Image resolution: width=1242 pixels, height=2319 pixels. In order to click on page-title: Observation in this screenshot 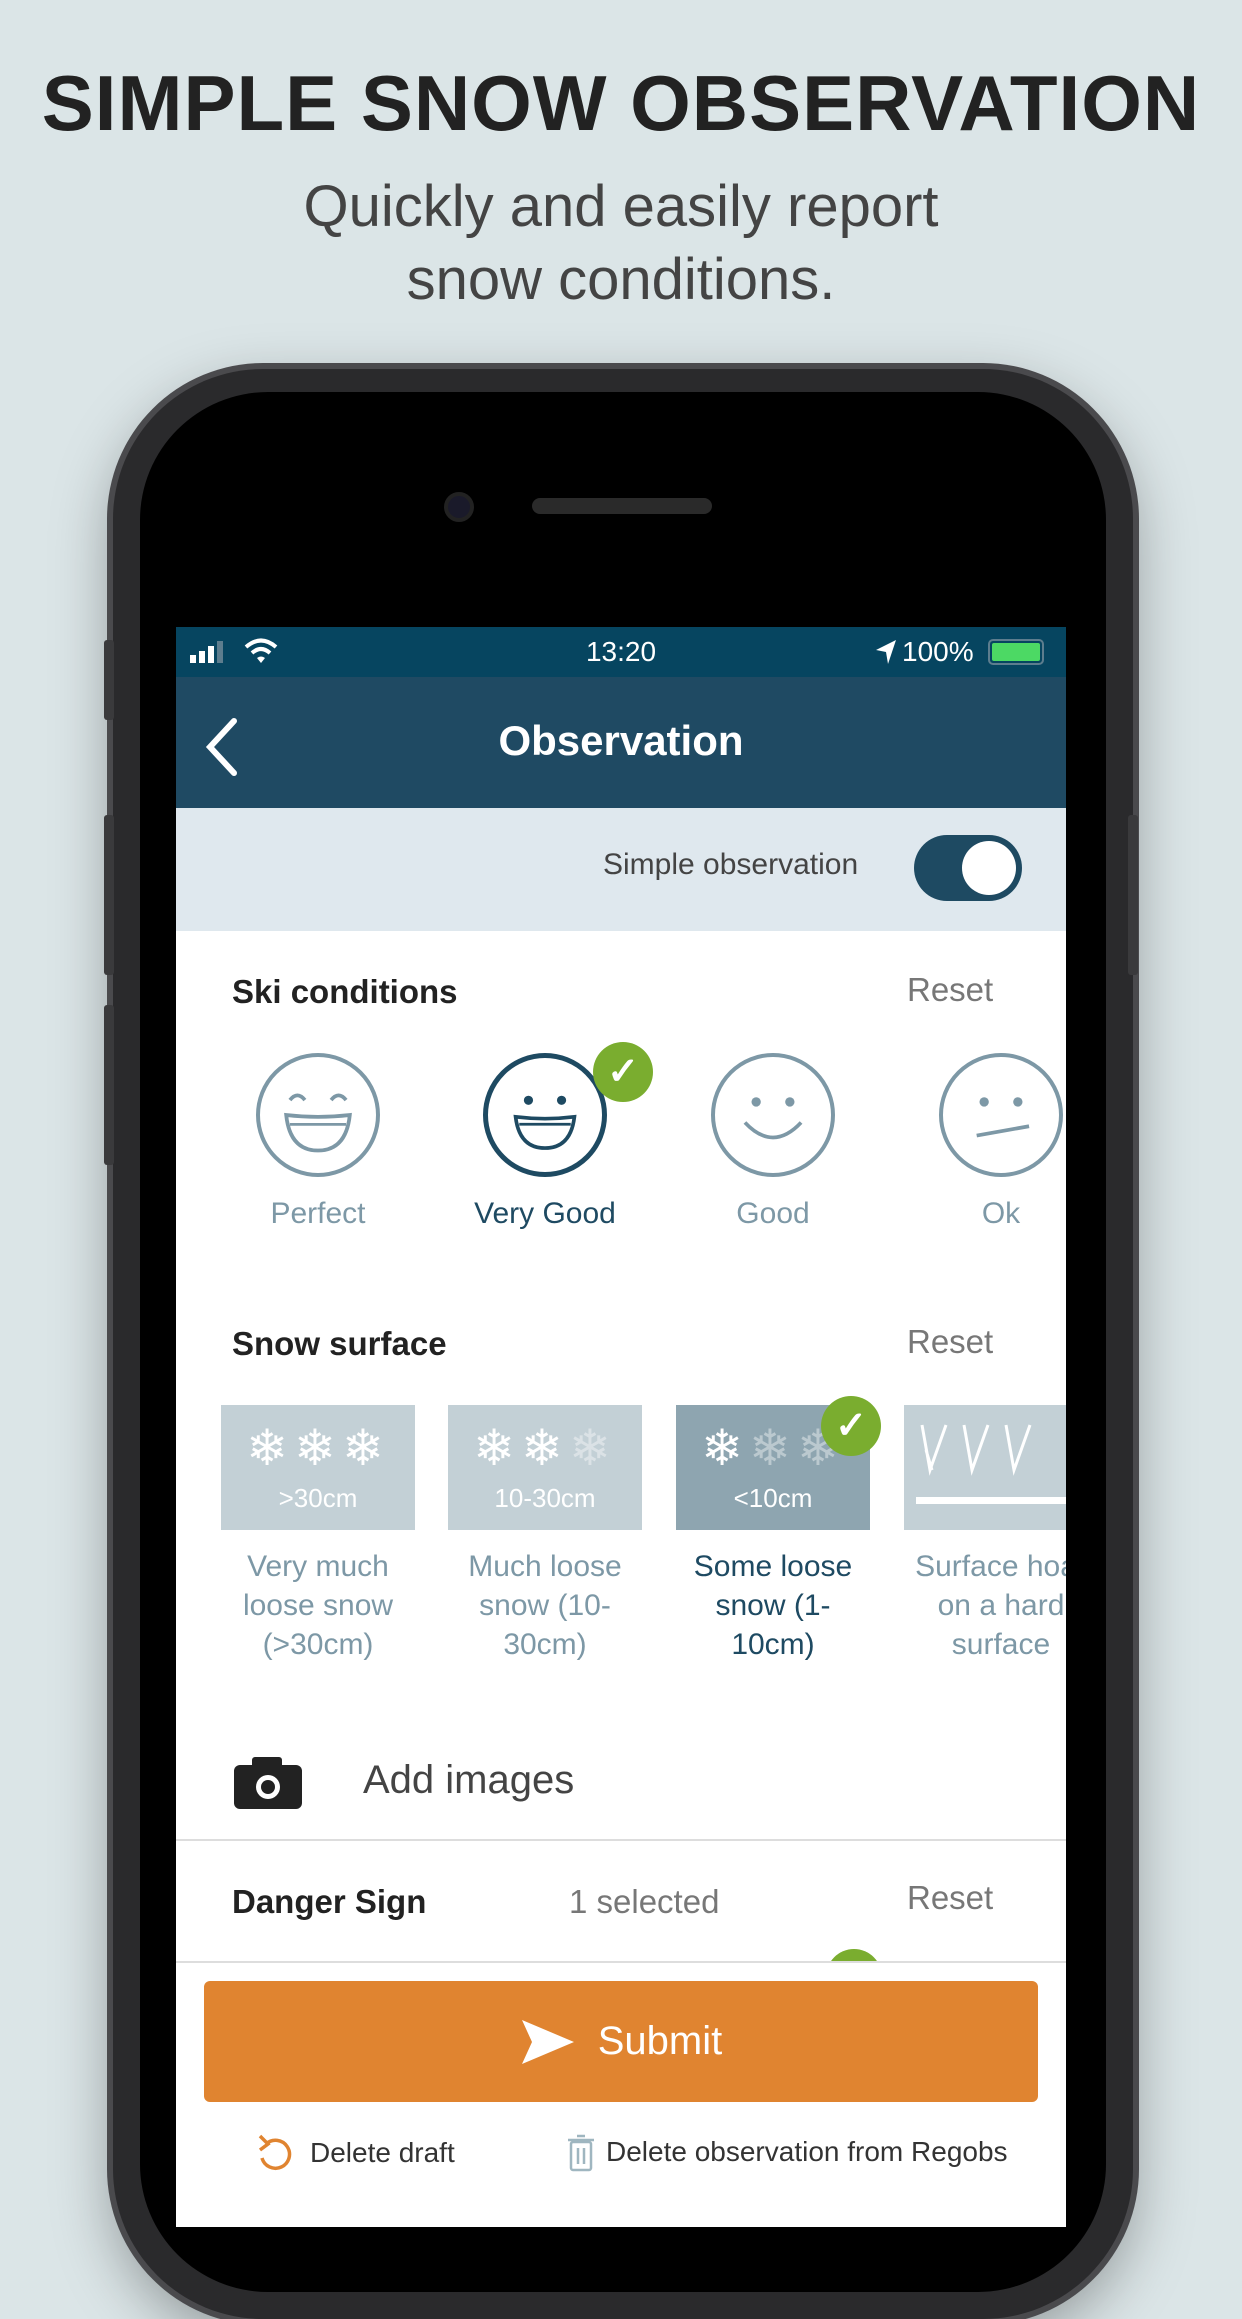, I will do `click(621, 740)`.